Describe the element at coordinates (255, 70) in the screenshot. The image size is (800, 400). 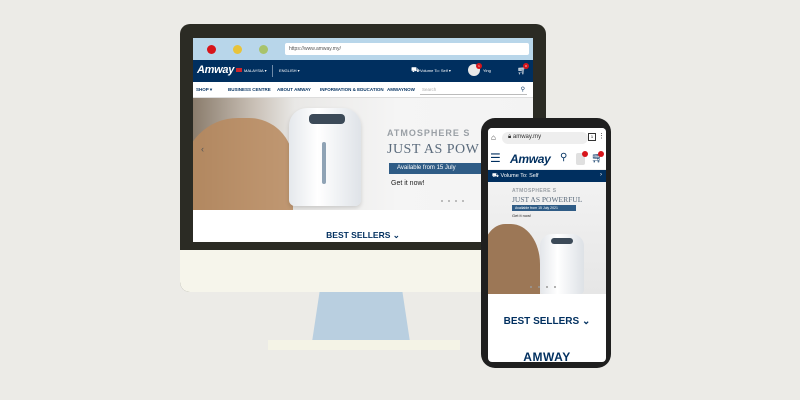
I see `country-selector: MALAYSIA ▾` at that location.